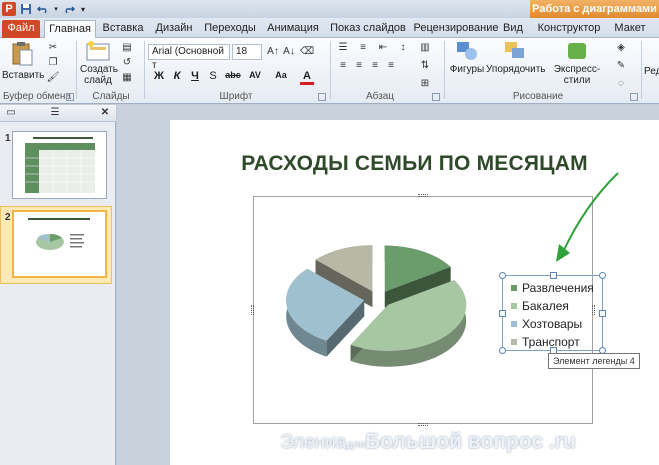 This screenshot has height=465, width=659. Describe the element at coordinates (233, 75) in the screenshot. I see `strikethrough-button: abc` at that location.